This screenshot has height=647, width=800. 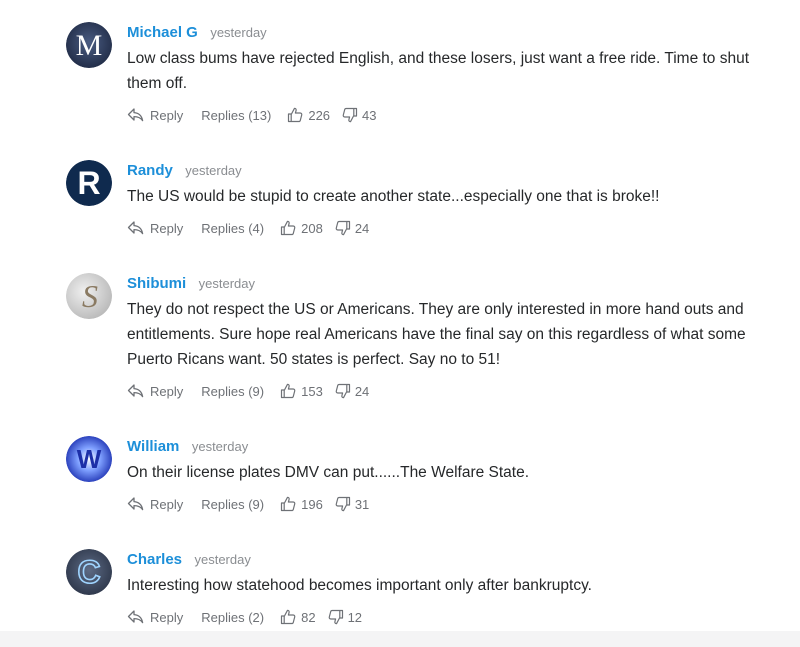 I want to click on like-button: 82, so click(x=298, y=617).